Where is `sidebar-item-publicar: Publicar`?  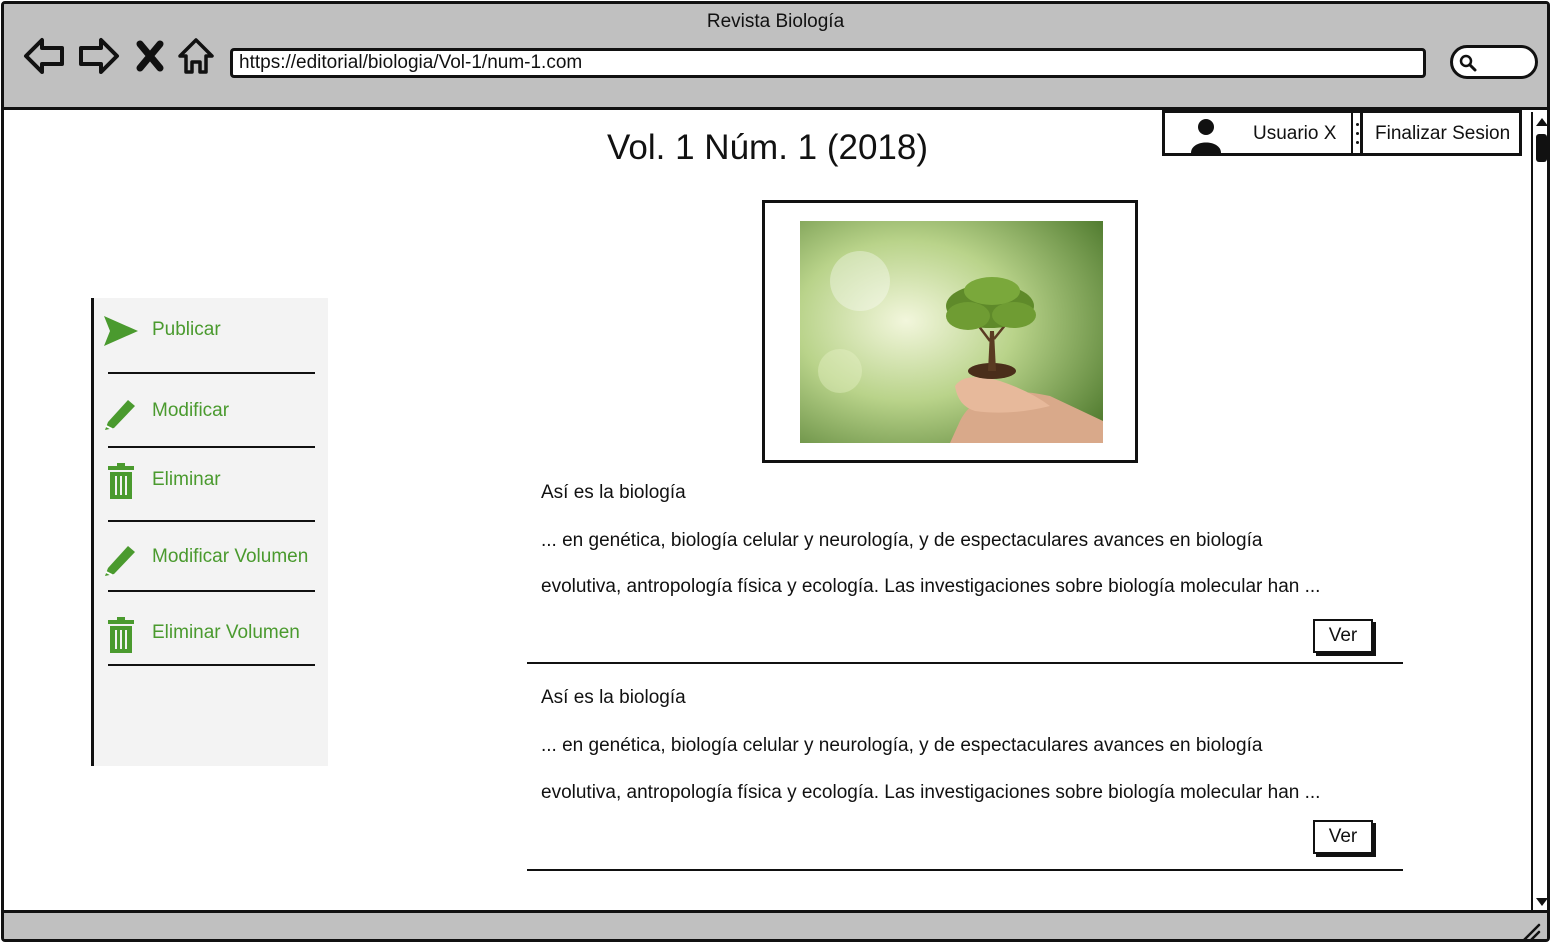
sidebar-item-publicar: Publicar is located at coordinates (214, 337).